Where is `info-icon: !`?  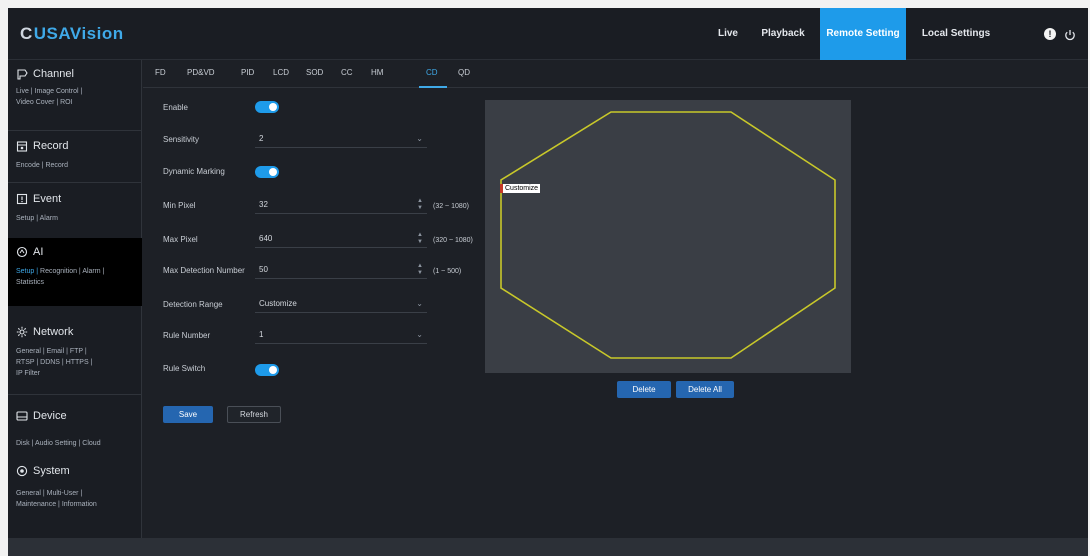
info-icon: ! is located at coordinates (1050, 34).